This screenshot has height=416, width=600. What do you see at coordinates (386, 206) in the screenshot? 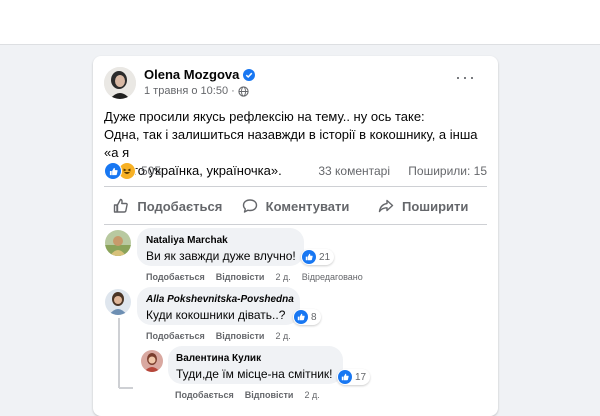
I see `share-icon` at bounding box center [386, 206].